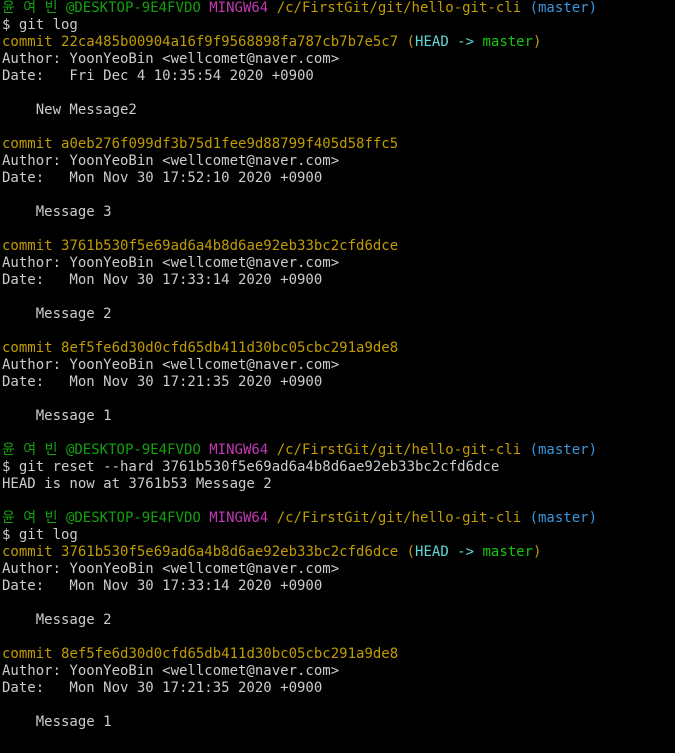  What do you see at coordinates (337, 484) in the screenshot?
I see `output-line: HEAD is now at 3761b53 Message 2` at bounding box center [337, 484].